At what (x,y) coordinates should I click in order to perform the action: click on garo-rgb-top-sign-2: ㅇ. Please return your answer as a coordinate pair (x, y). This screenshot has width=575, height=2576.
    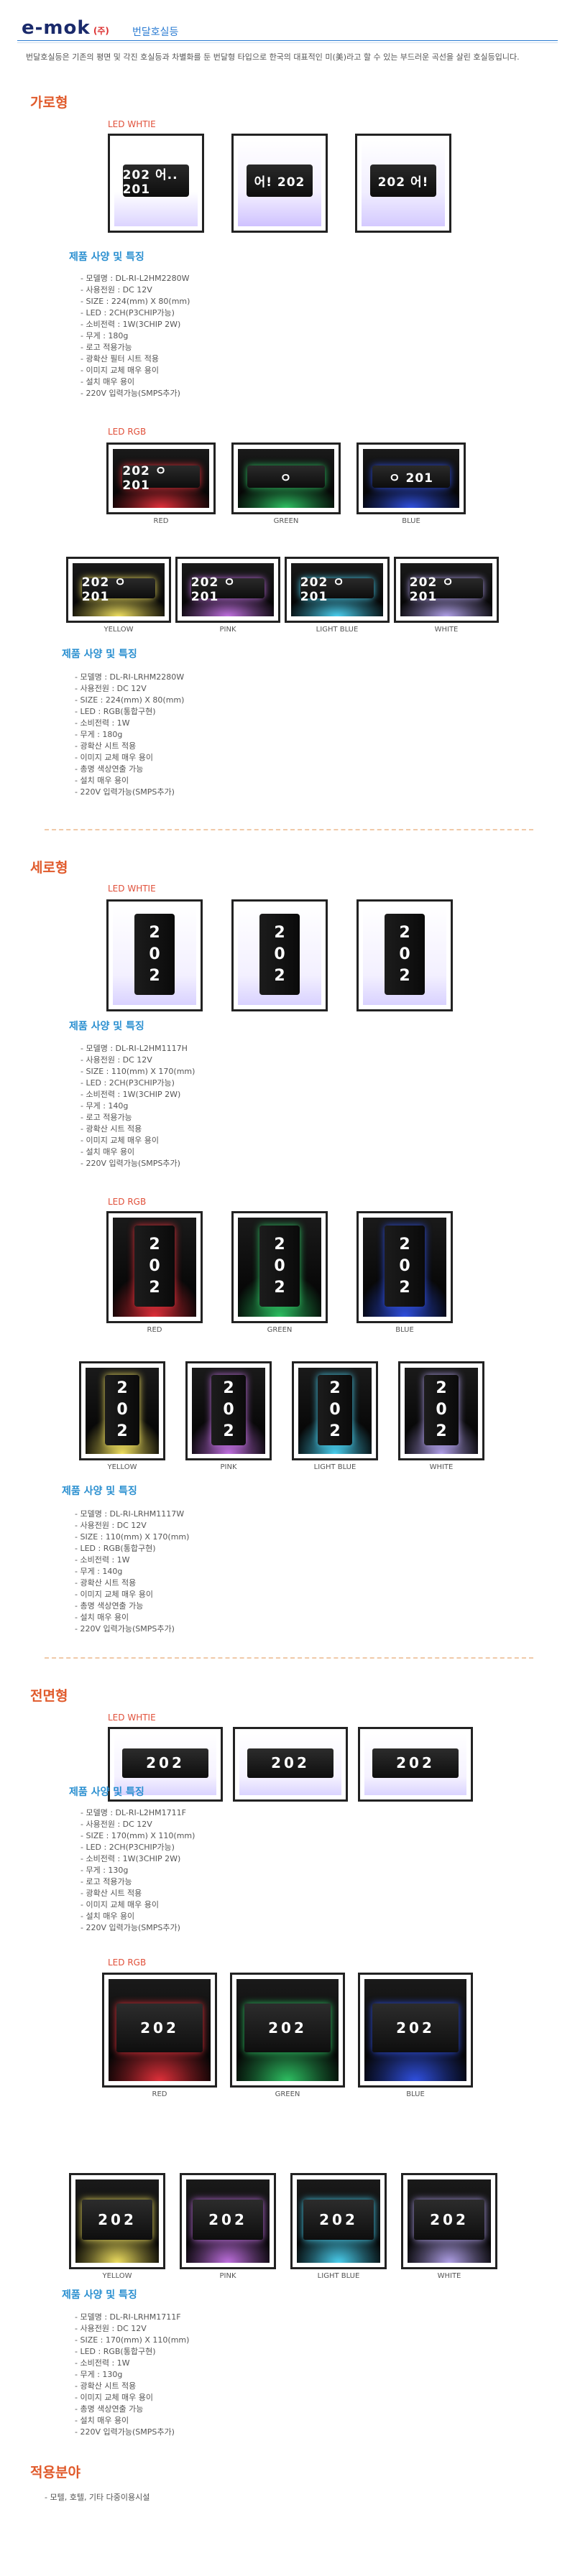
    Looking at the image, I should click on (286, 476).